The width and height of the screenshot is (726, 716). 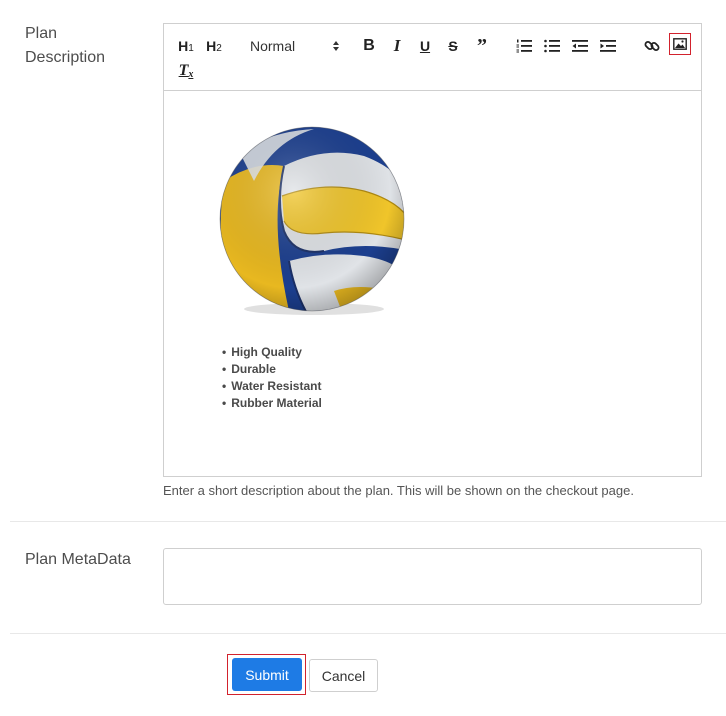 I want to click on format-select: Normal, so click(x=295, y=46).